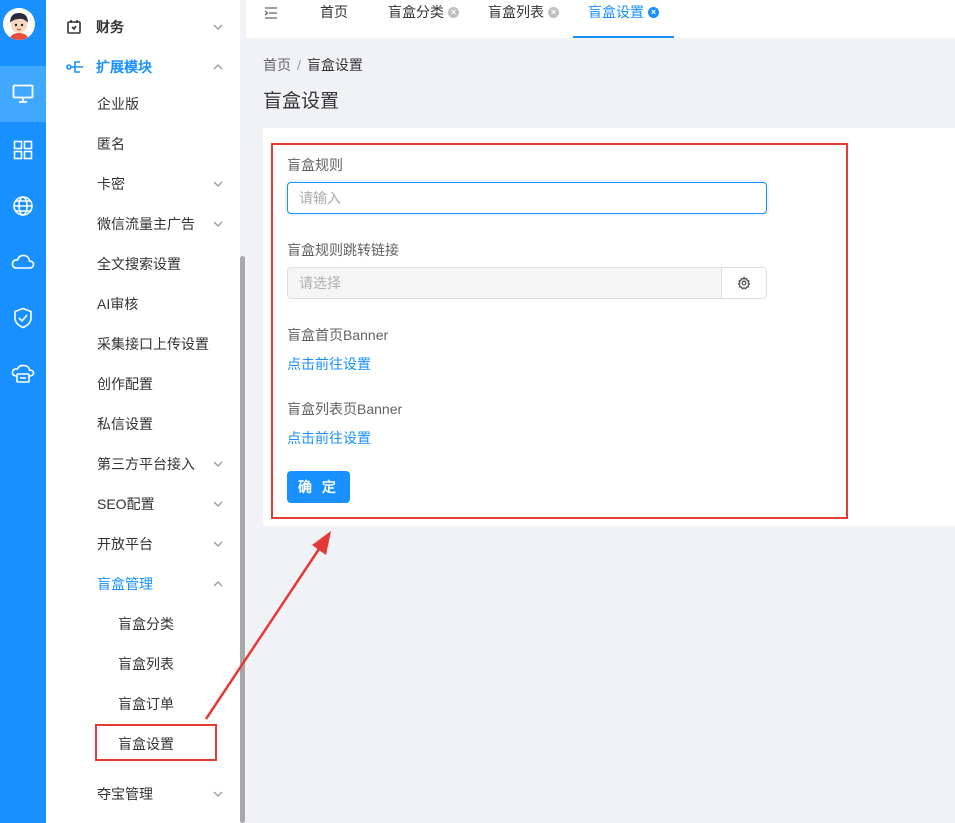 The height and width of the screenshot is (823, 955). Describe the element at coordinates (23, 94) in the screenshot. I see `monitor-icon` at that location.